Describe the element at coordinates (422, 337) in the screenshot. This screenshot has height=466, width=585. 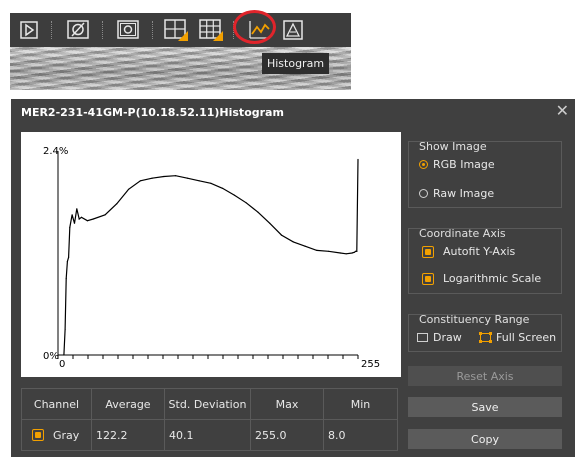
I see `draw-rect-icon` at that location.